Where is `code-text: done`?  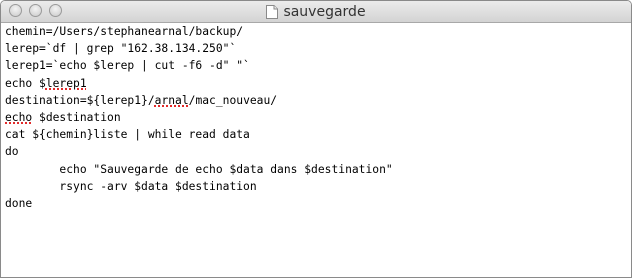
code-text: done is located at coordinates (19, 203).